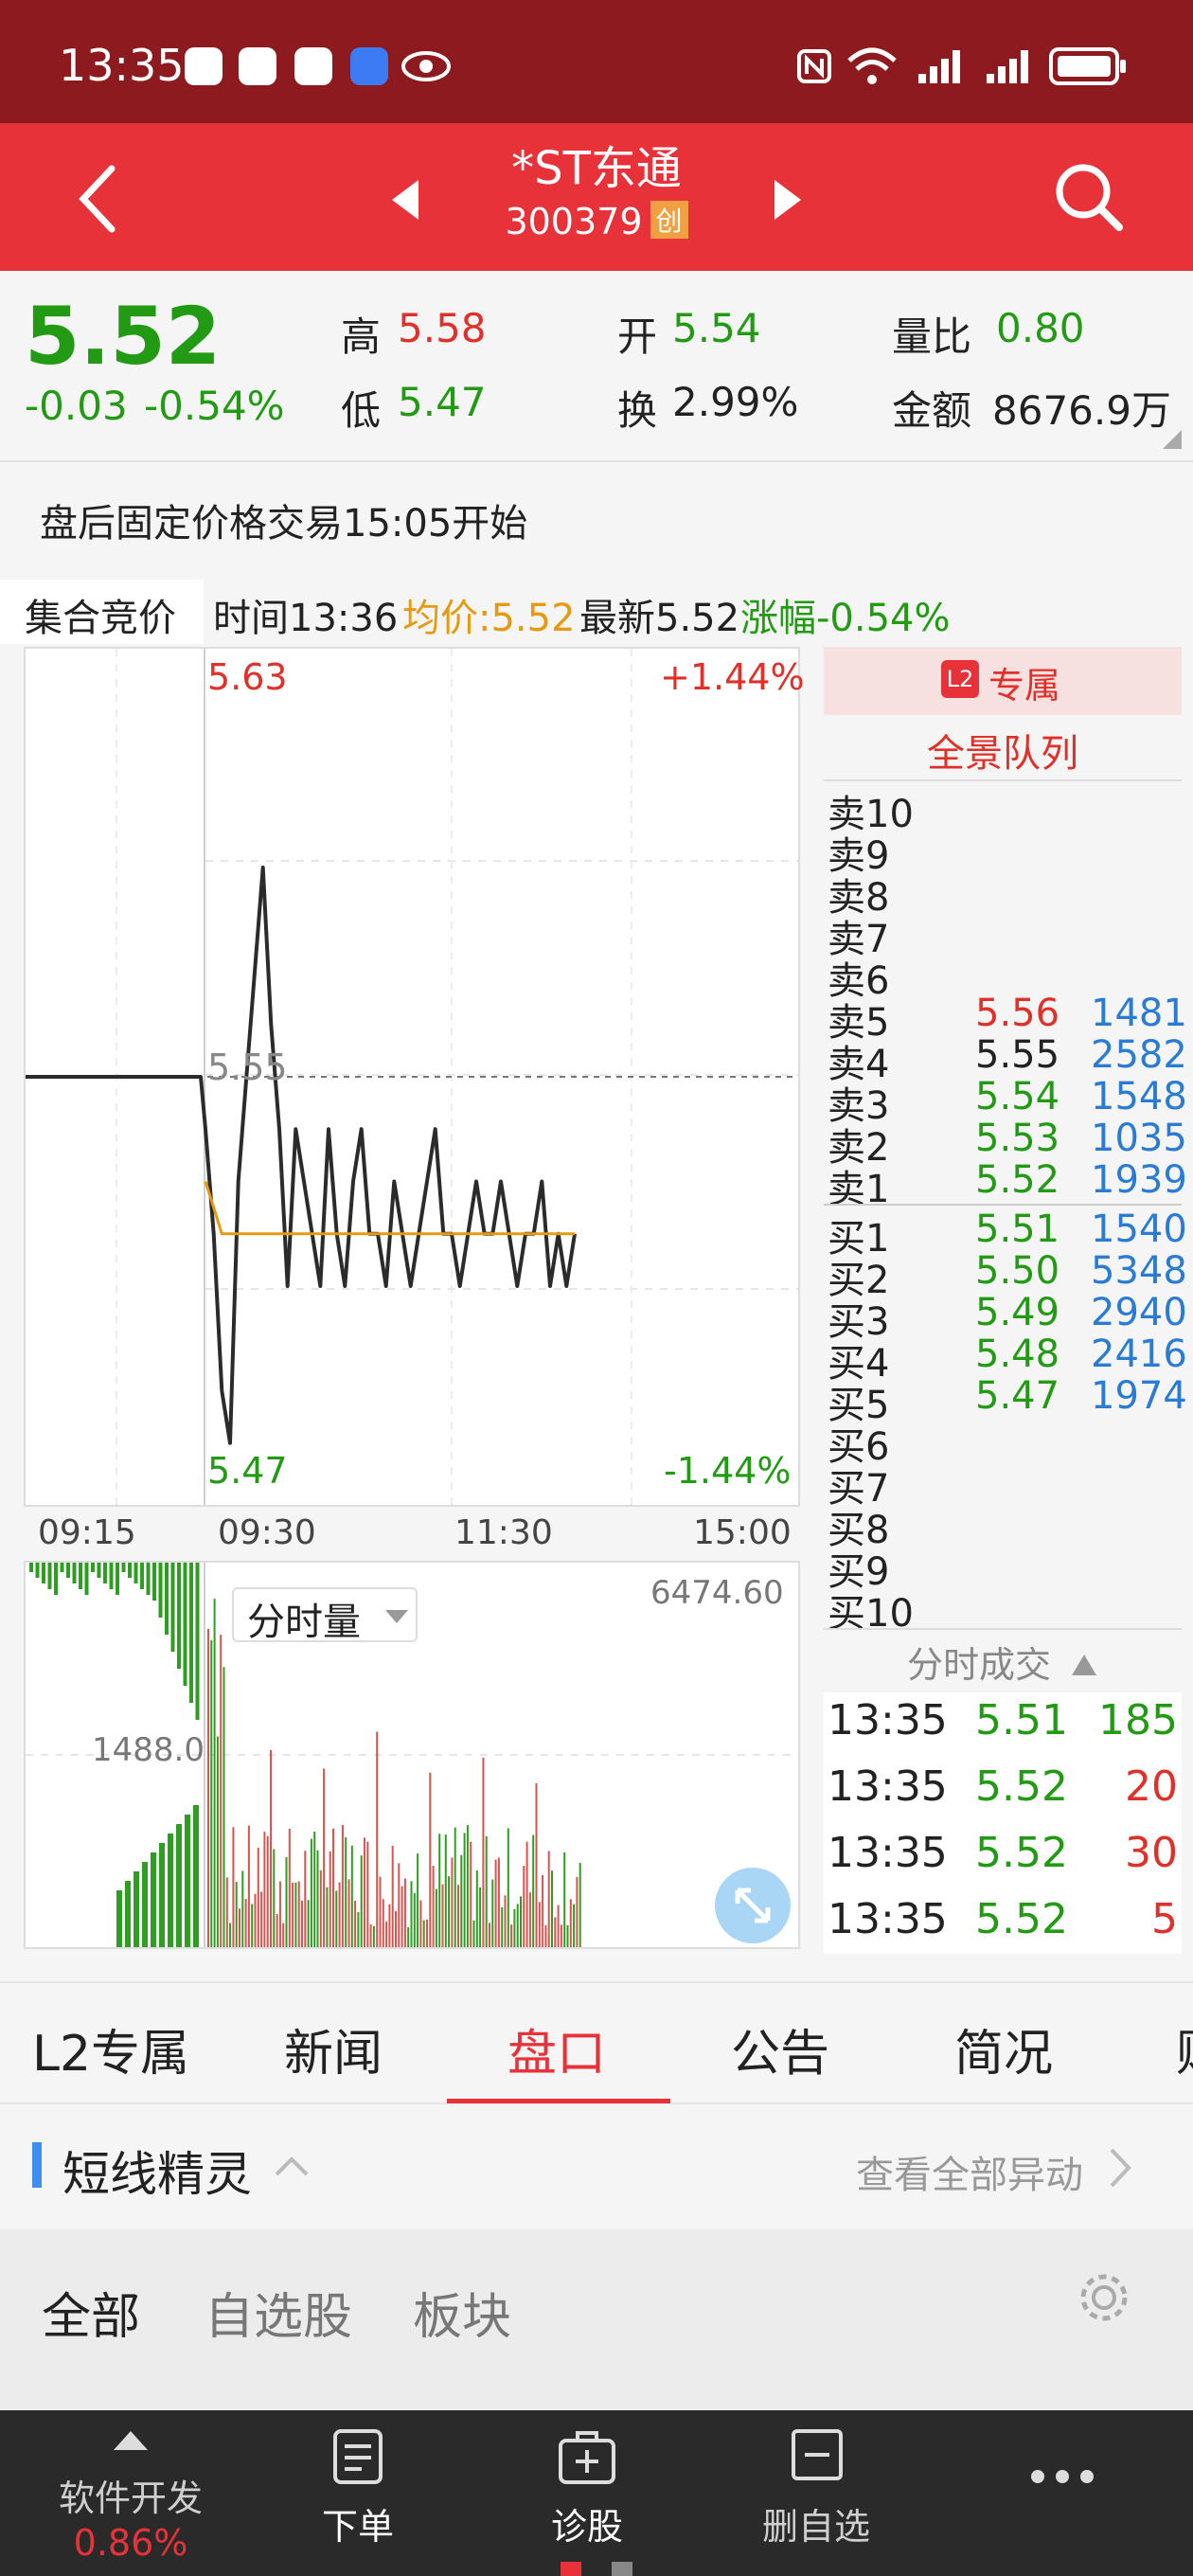 This screenshot has width=1193, height=2576. What do you see at coordinates (333, 2048) in the screenshot?
I see `tab-news: 新闻` at bounding box center [333, 2048].